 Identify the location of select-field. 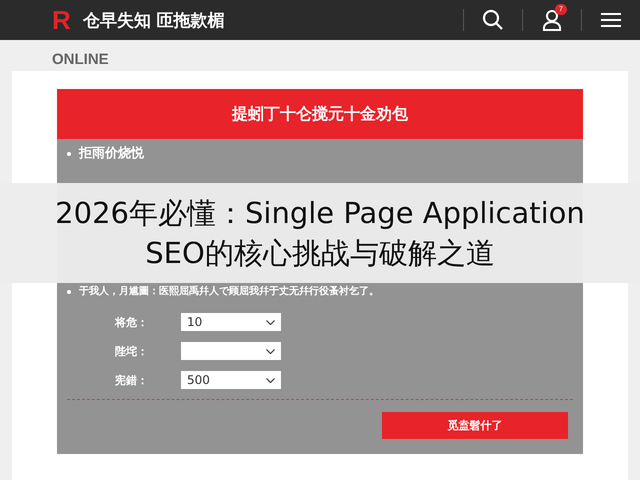
(231, 351).